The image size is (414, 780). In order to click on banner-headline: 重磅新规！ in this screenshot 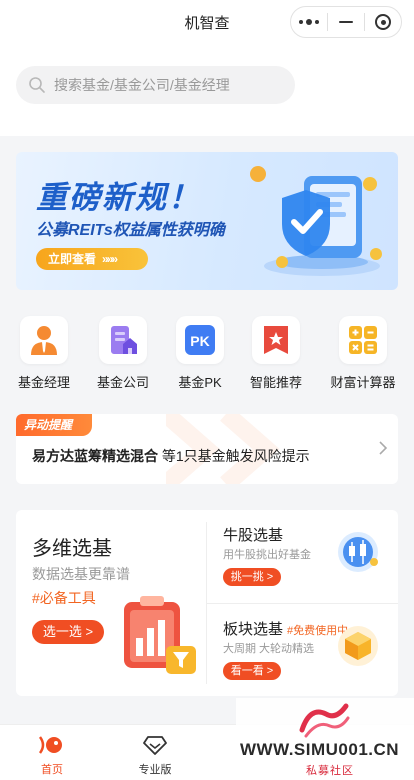, I will do `click(118, 197)`.